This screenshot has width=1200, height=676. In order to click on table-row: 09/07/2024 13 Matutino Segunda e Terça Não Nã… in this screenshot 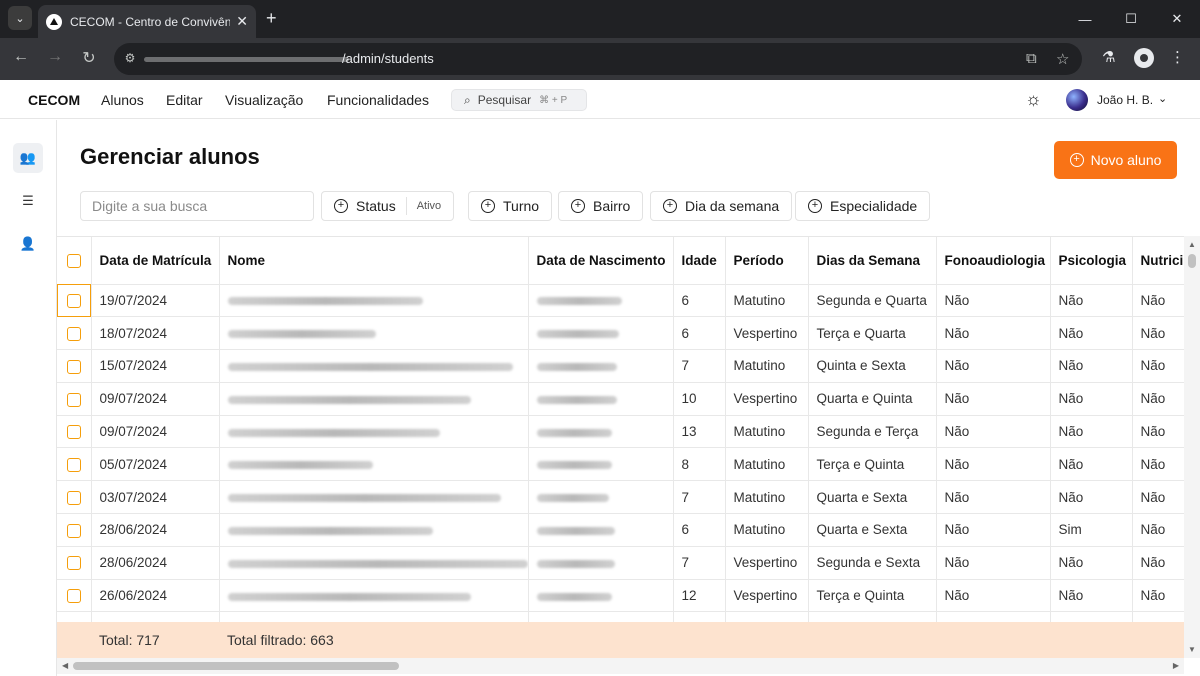, I will do `click(620, 432)`.